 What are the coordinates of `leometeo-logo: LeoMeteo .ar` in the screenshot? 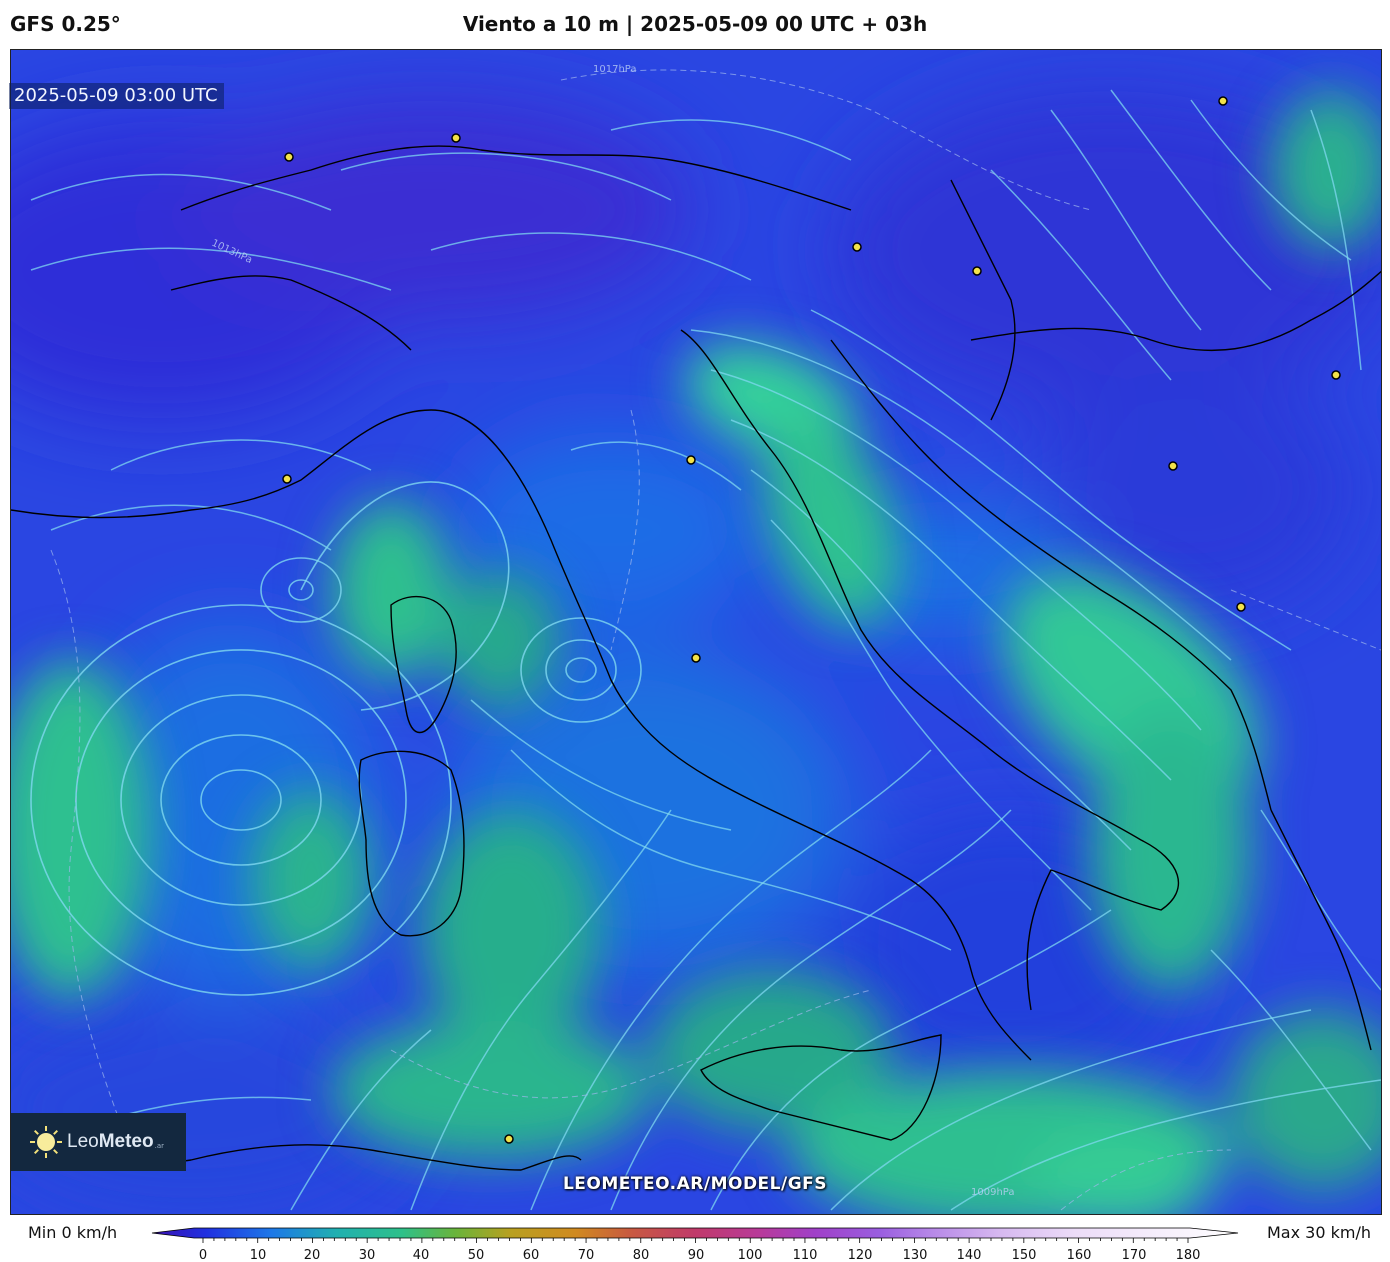 It's located at (98, 1142).